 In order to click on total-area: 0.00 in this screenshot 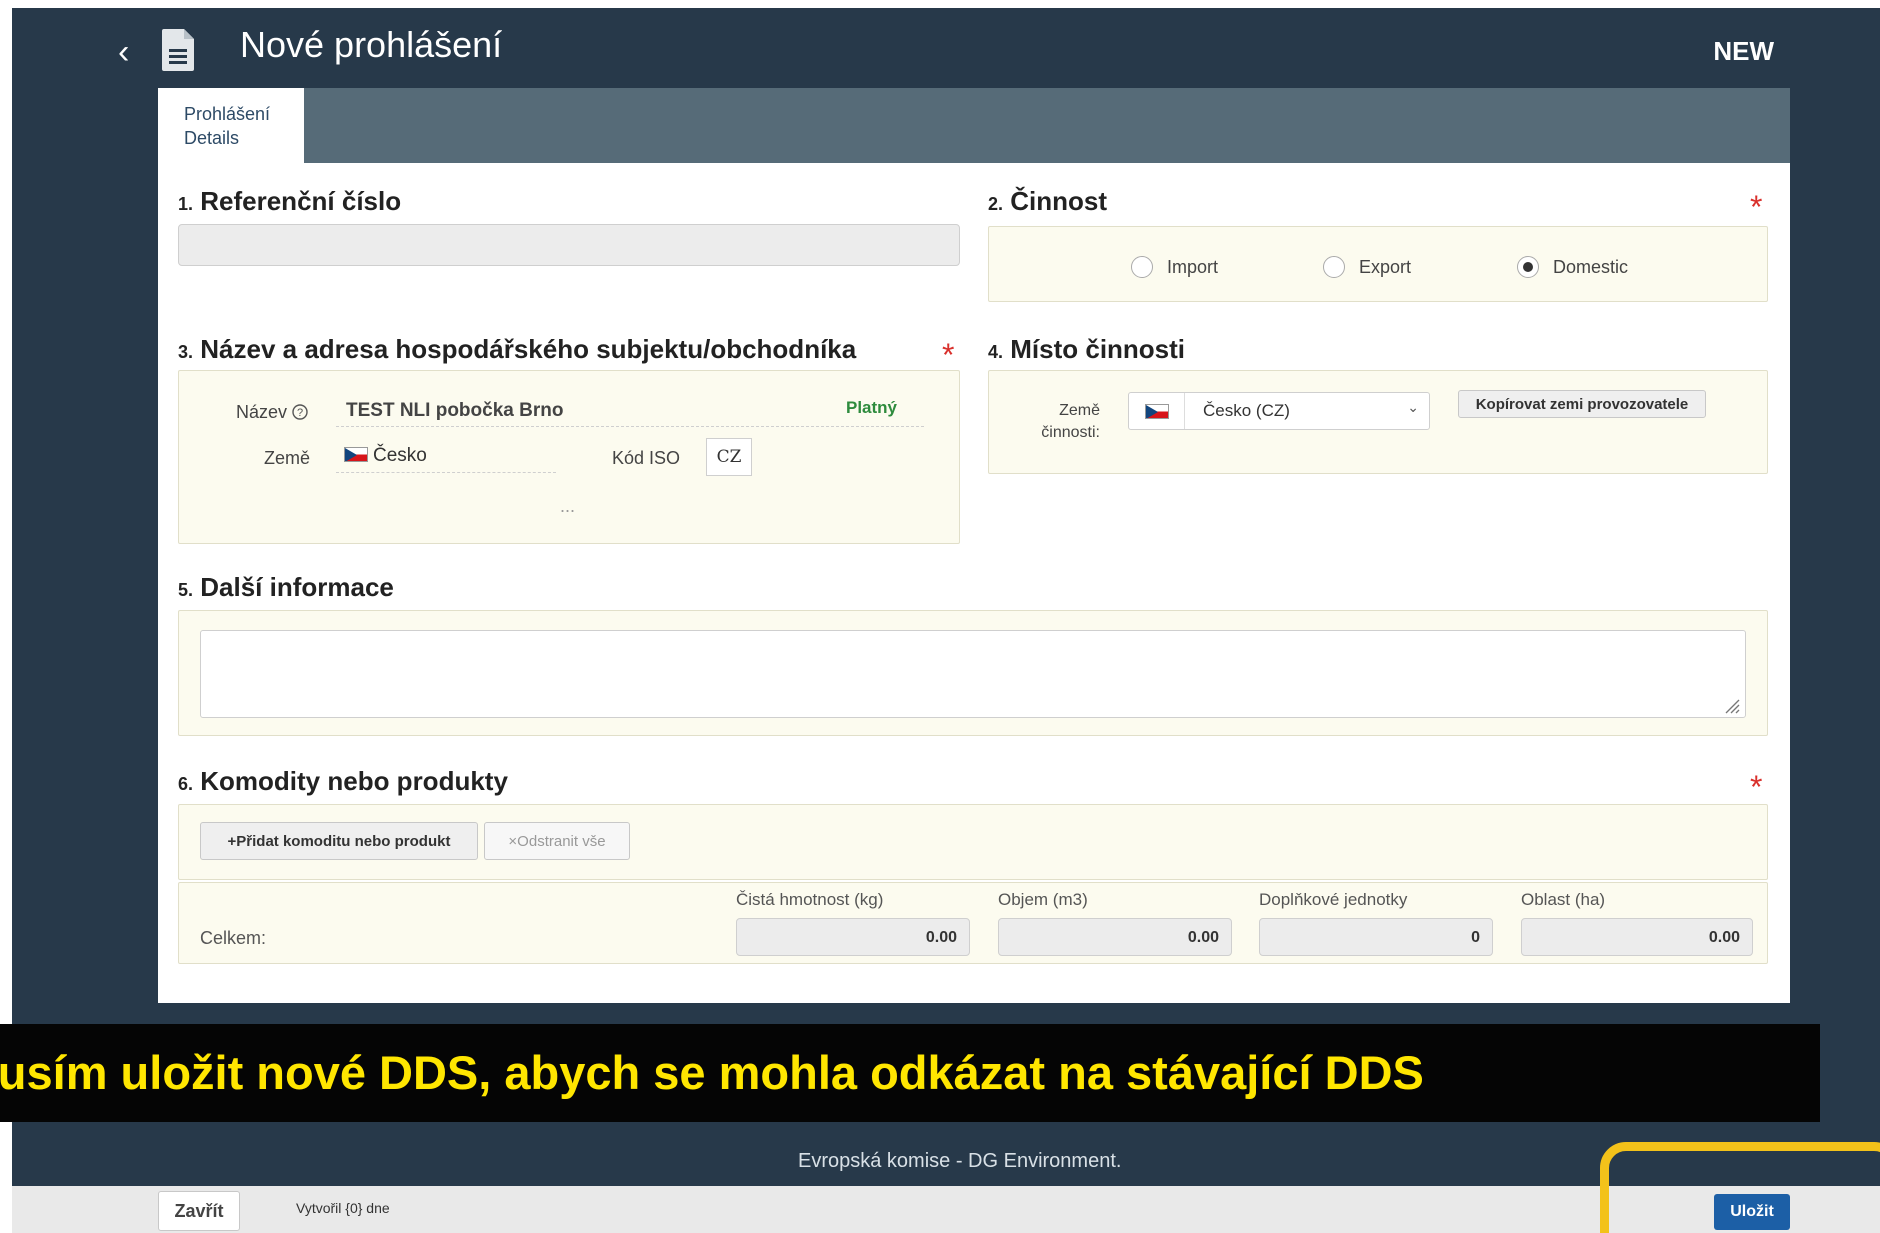, I will do `click(1637, 937)`.